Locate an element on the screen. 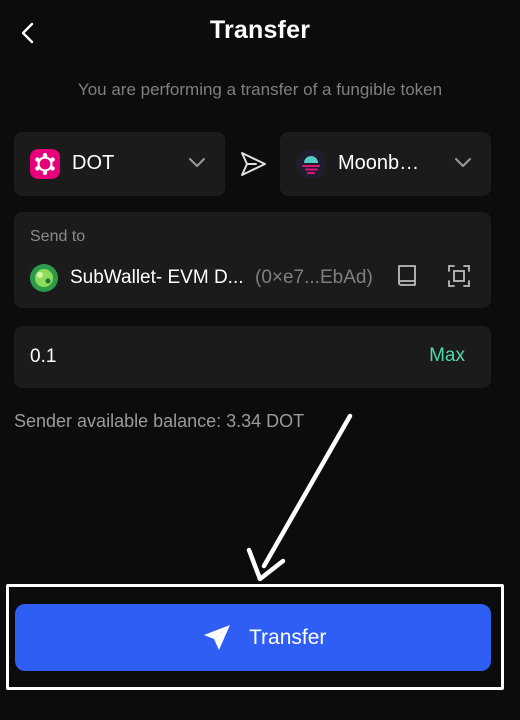 This screenshot has height=720, width=520. sender-balance: Sender available balance: 3.34 DOT is located at coordinates (159, 421).